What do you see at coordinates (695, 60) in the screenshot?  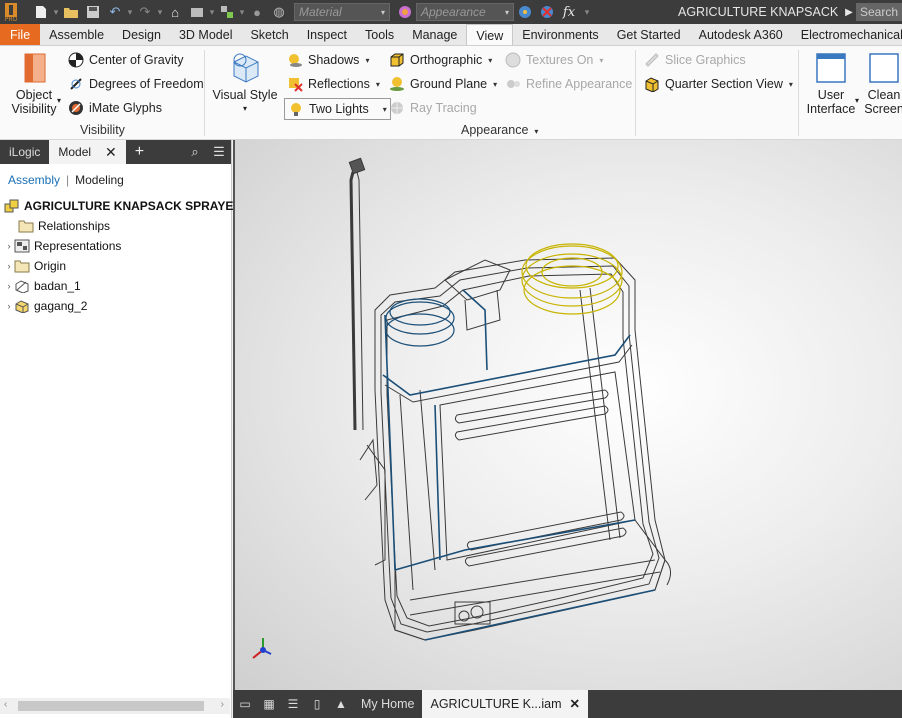 I see `slice-graphics-button: Slice Graphics` at bounding box center [695, 60].